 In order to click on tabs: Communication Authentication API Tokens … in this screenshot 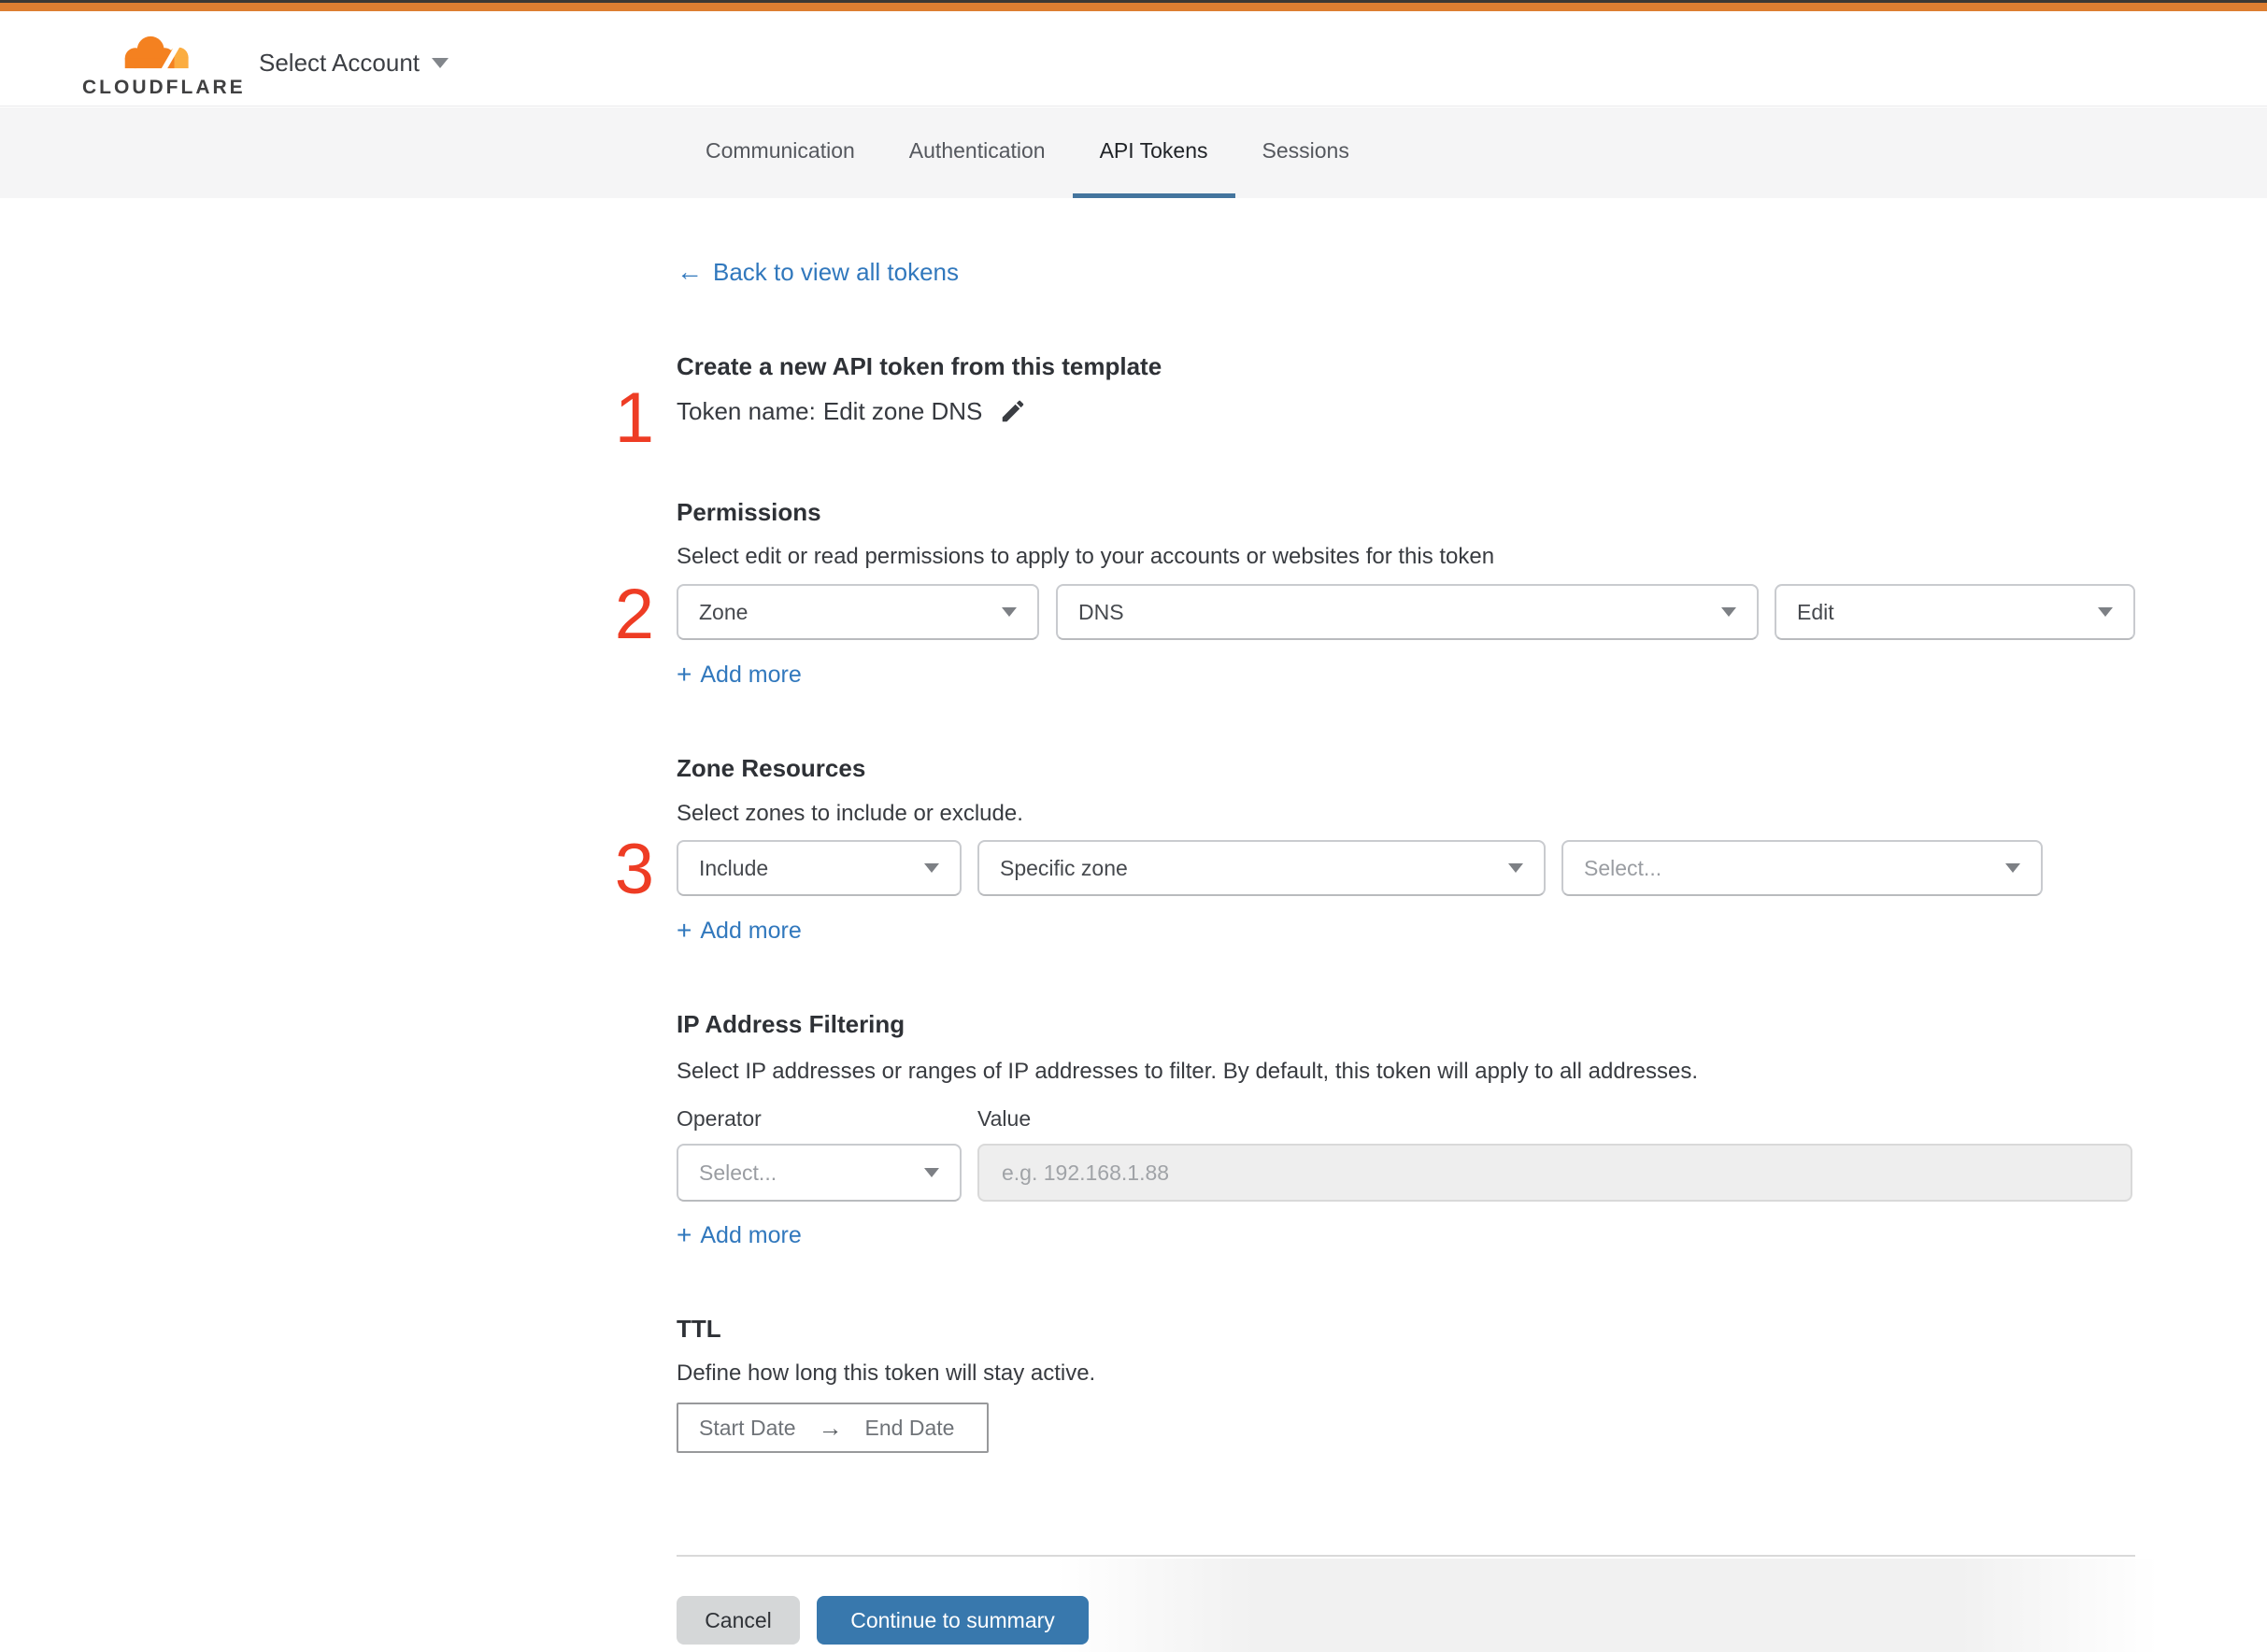, I will do `click(1027, 152)`.